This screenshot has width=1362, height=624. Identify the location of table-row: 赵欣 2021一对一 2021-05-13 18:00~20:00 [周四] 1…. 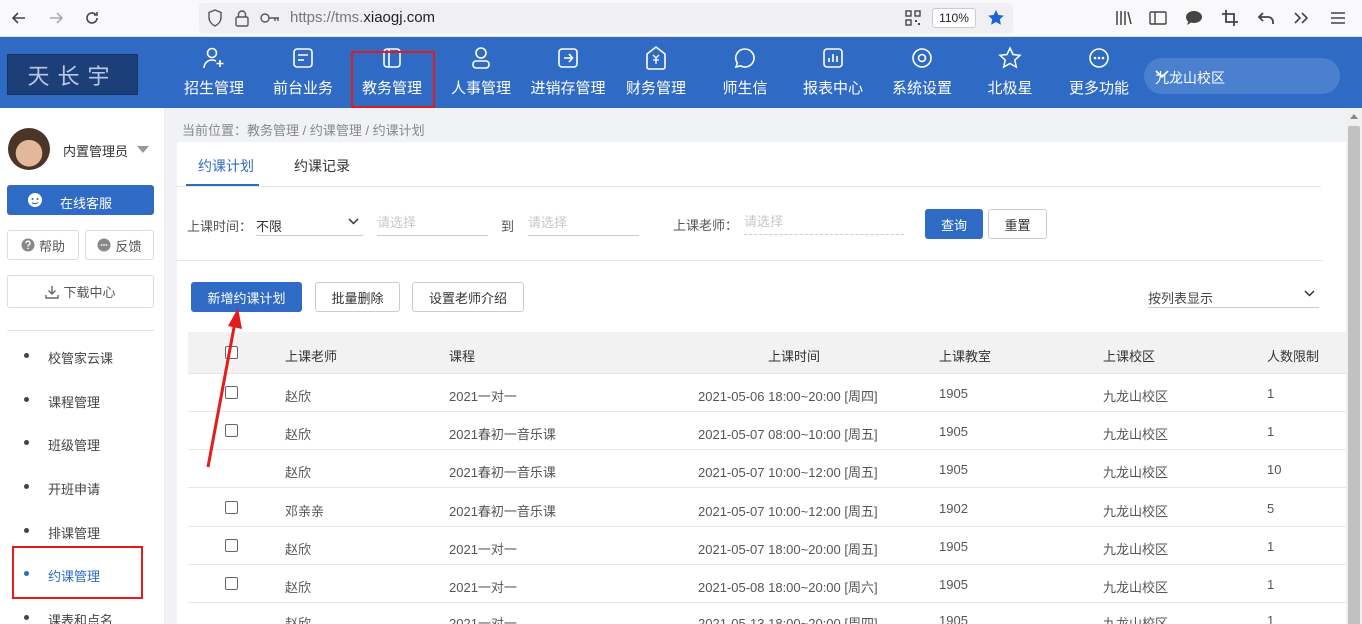
(767, 613).